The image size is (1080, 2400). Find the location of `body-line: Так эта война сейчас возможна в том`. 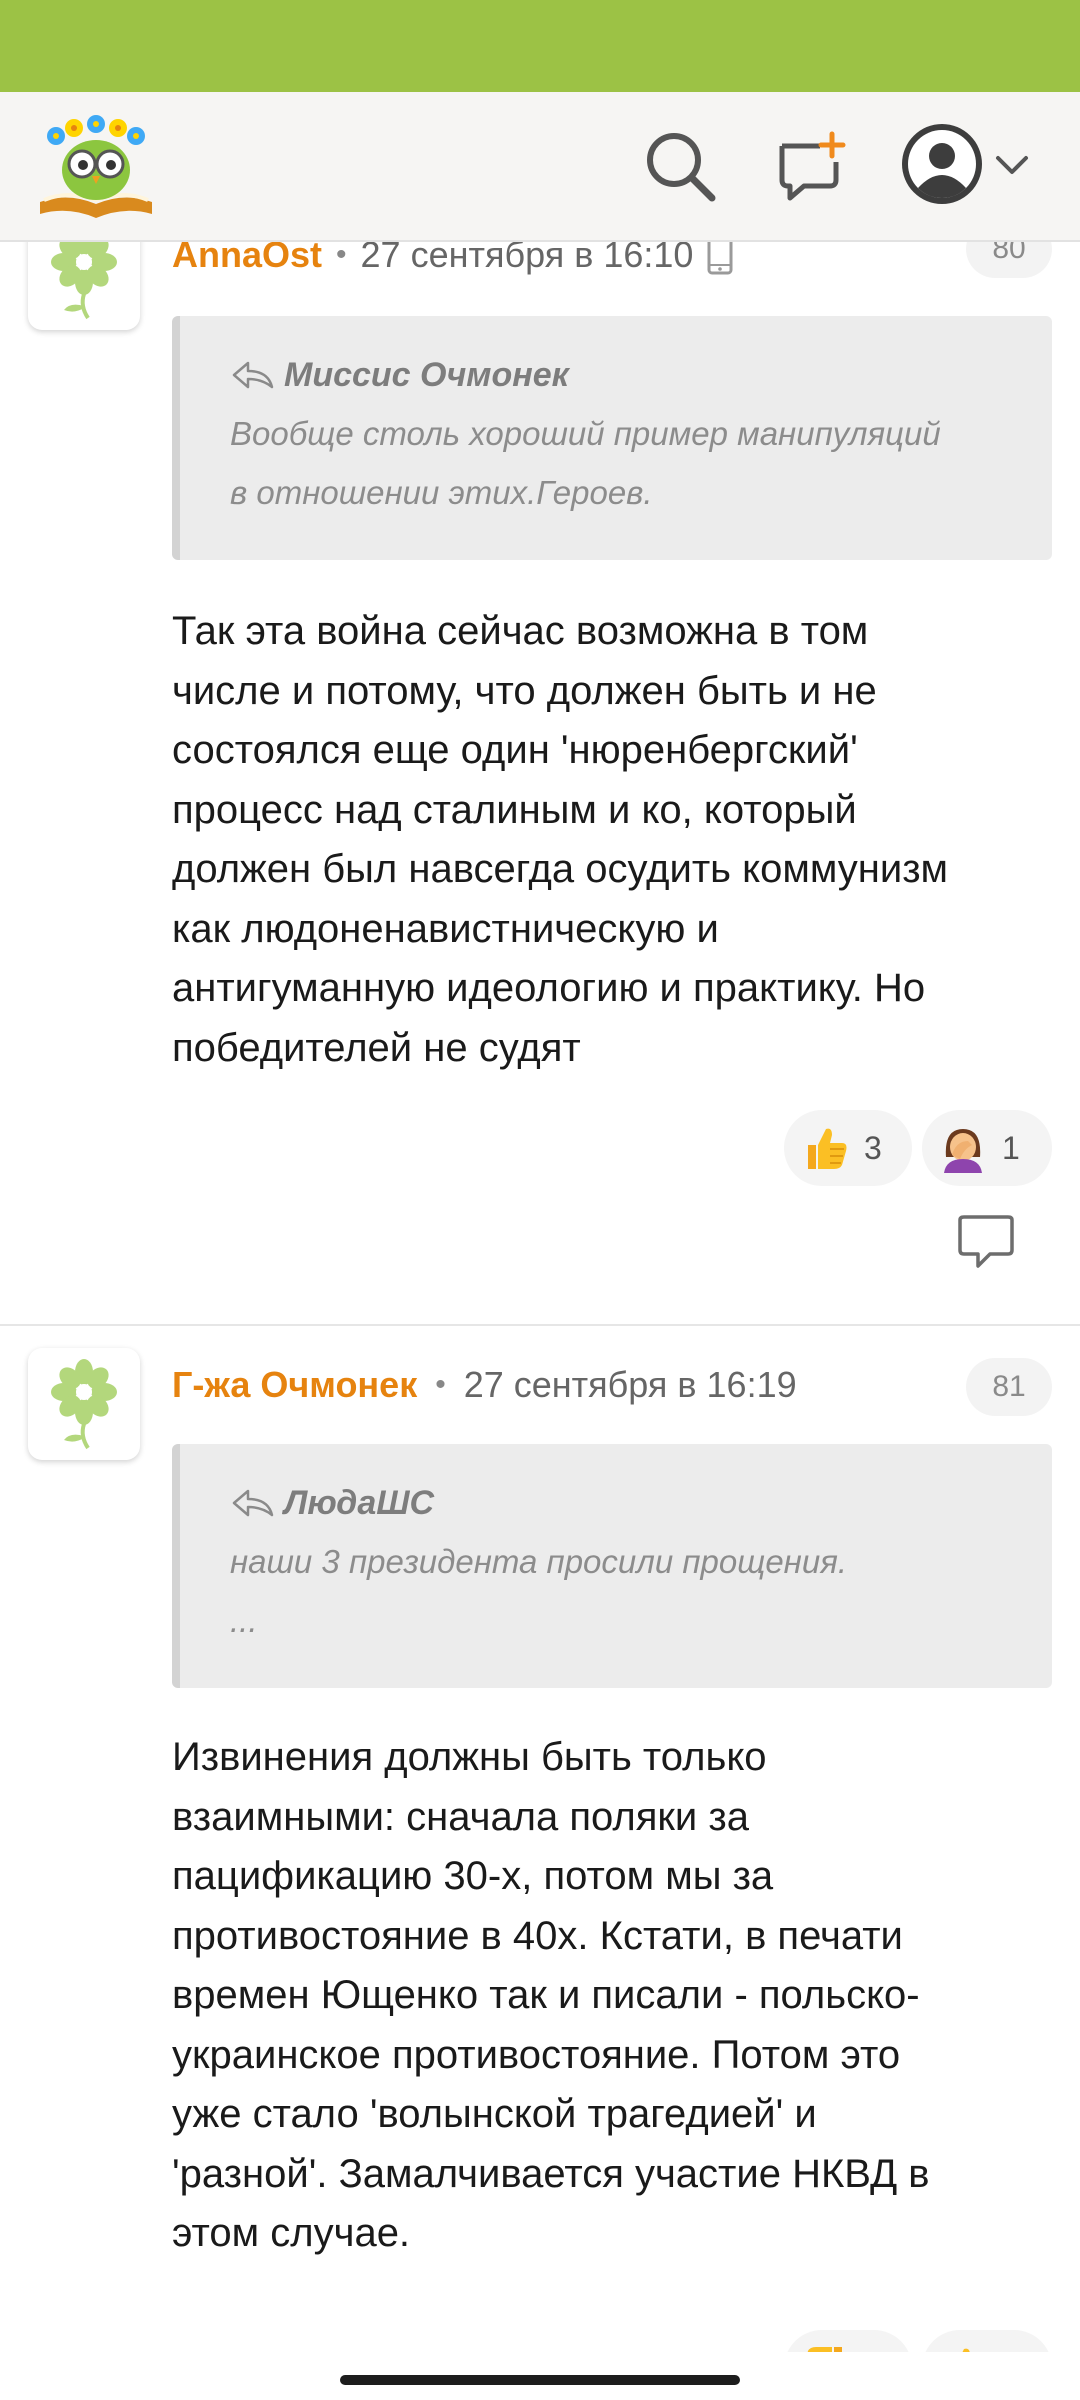

body-line: Так эта война сейчас возможна в том is located at coordinates (520, 631).